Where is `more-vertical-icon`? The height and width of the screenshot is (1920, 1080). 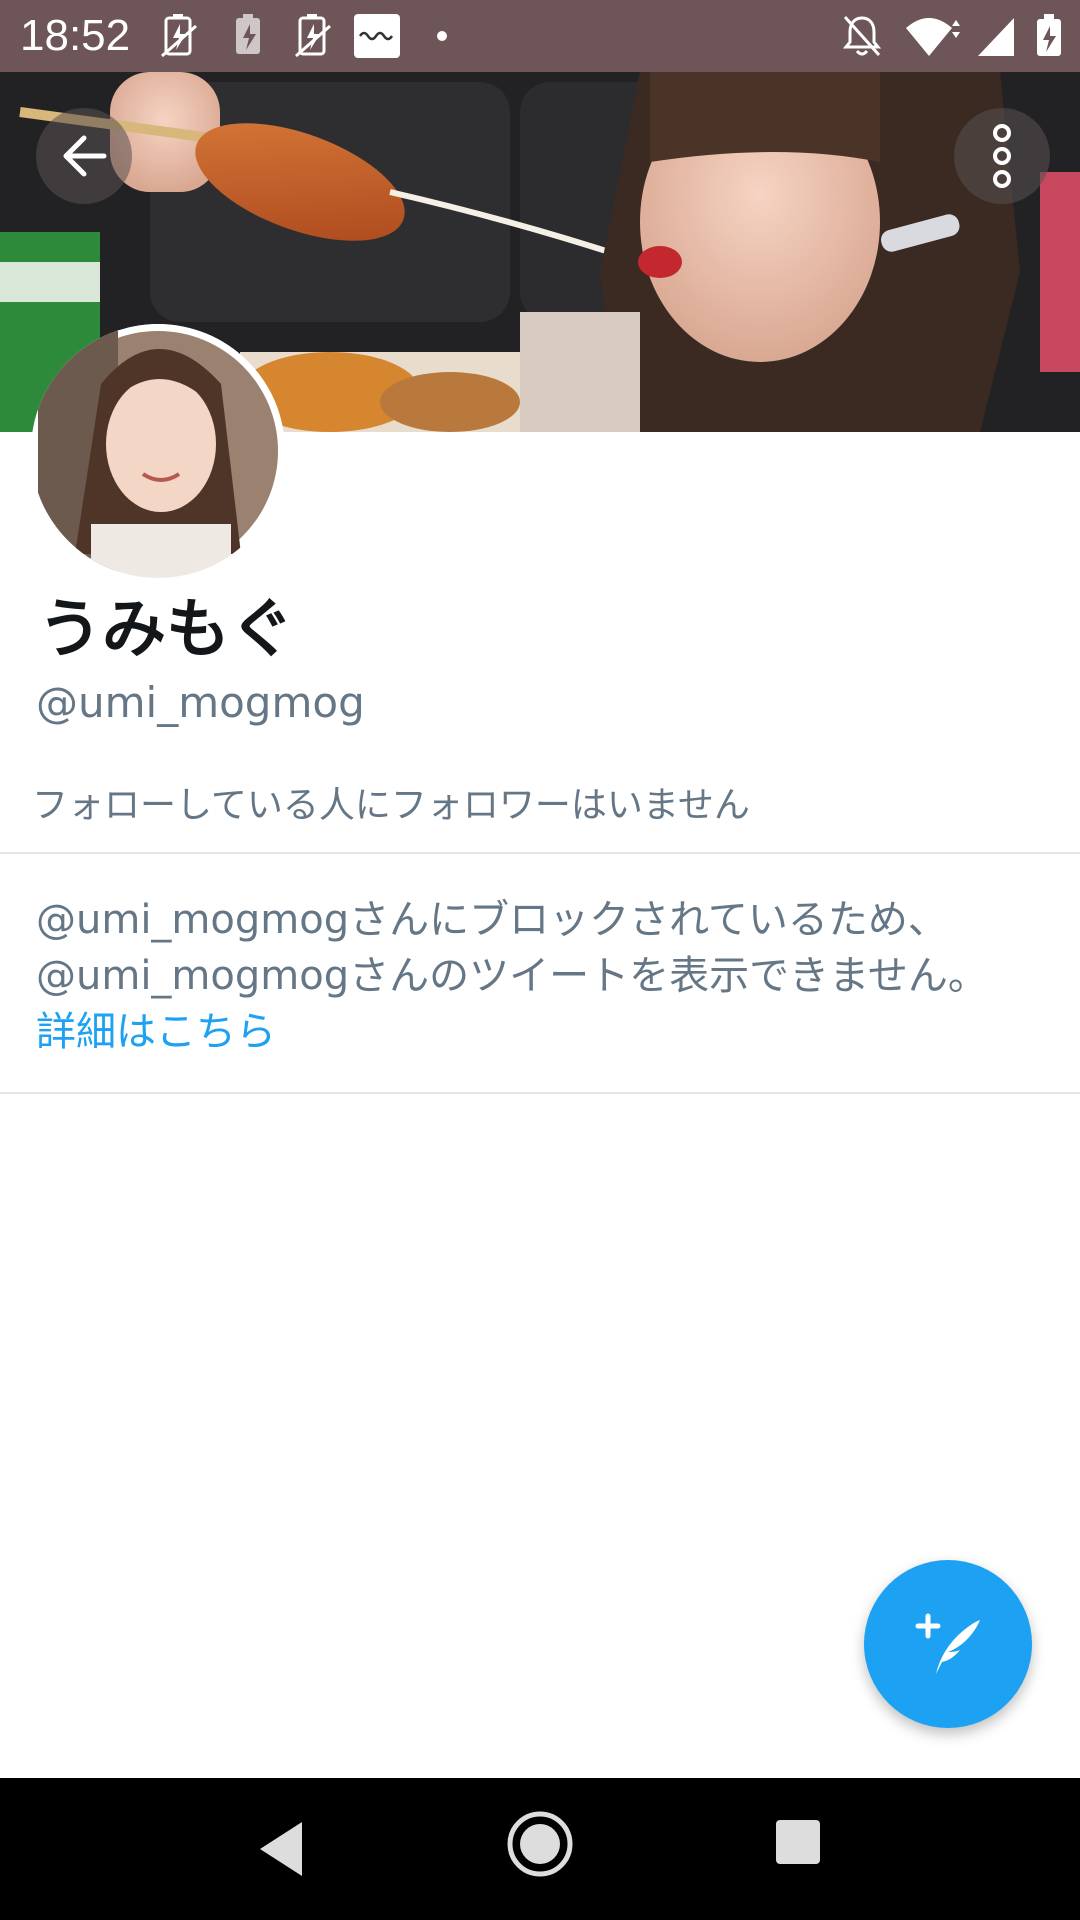 more-vertical-icon is located at coordinates (1002, 156).